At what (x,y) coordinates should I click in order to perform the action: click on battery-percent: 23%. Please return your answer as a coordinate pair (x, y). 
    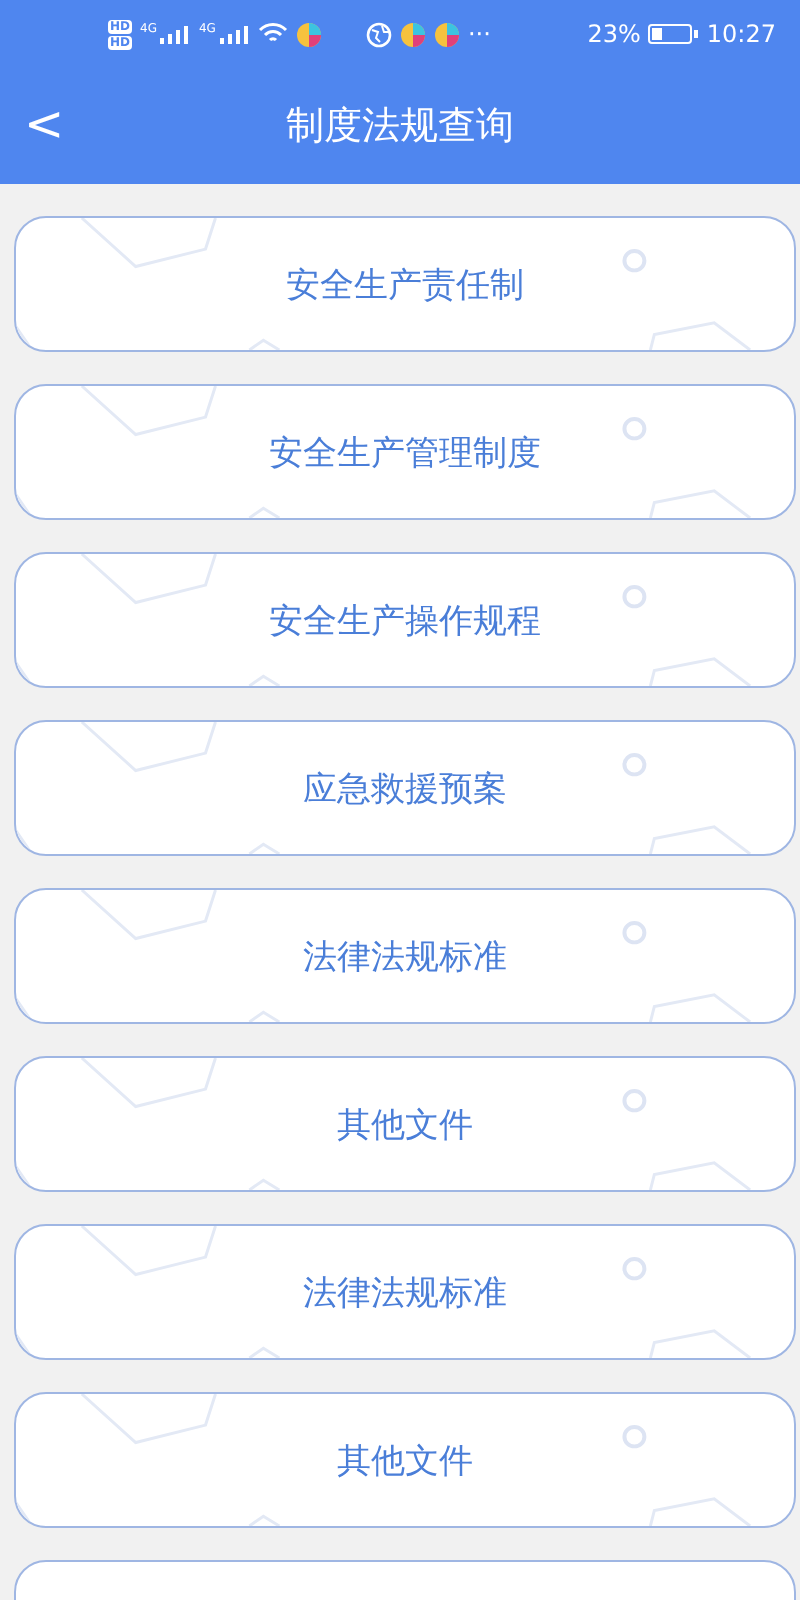
    Looking at the image, I should click on (614, 34).